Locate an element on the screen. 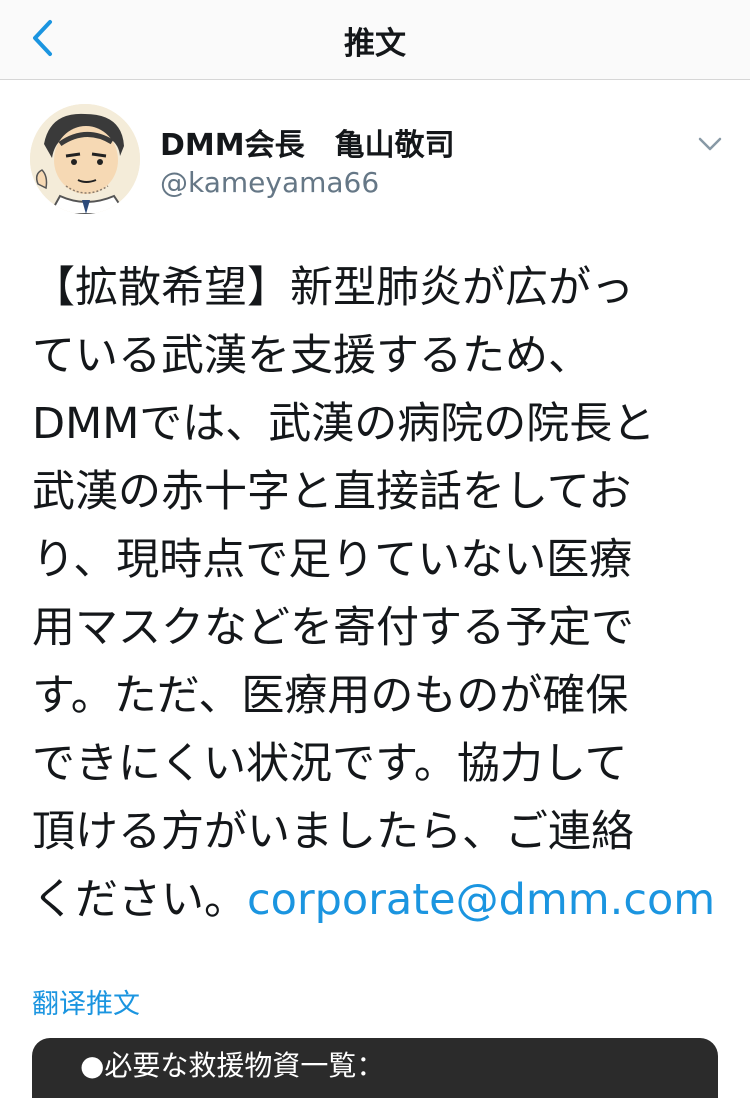 The image size is (750, 1098). media-attachment: ●必要な救援物資一覧： is located at coordinates (375, 1068).